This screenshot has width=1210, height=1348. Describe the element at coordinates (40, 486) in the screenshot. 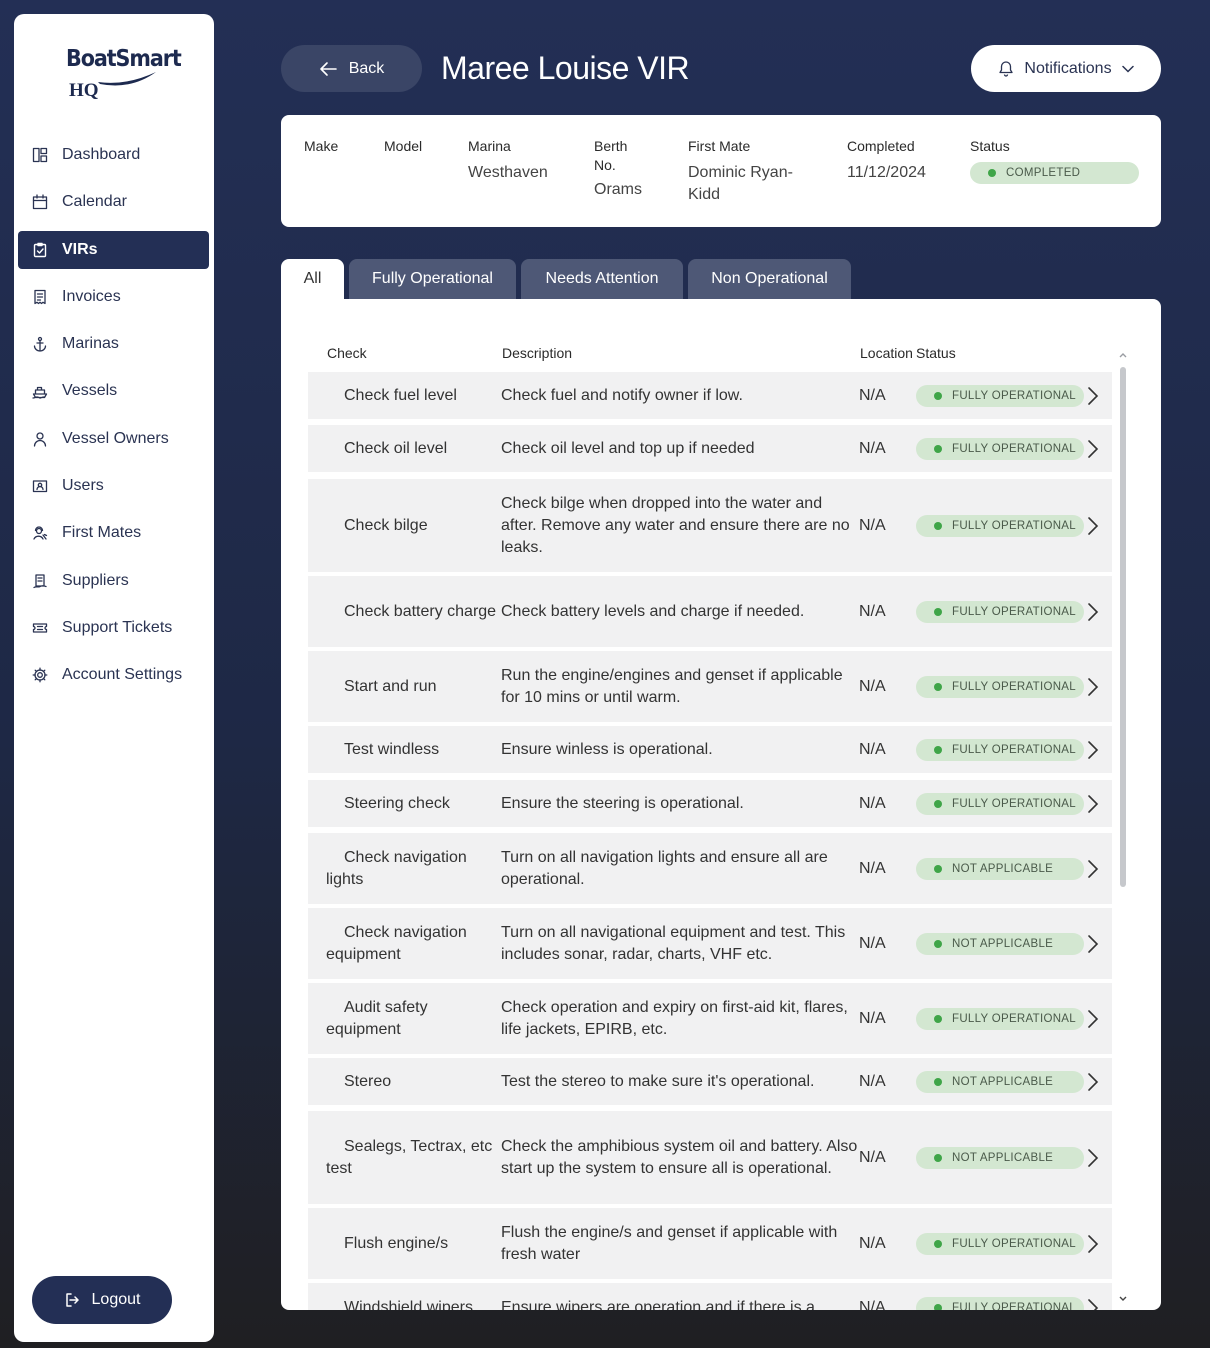

I see `id-card-icon` at that location.